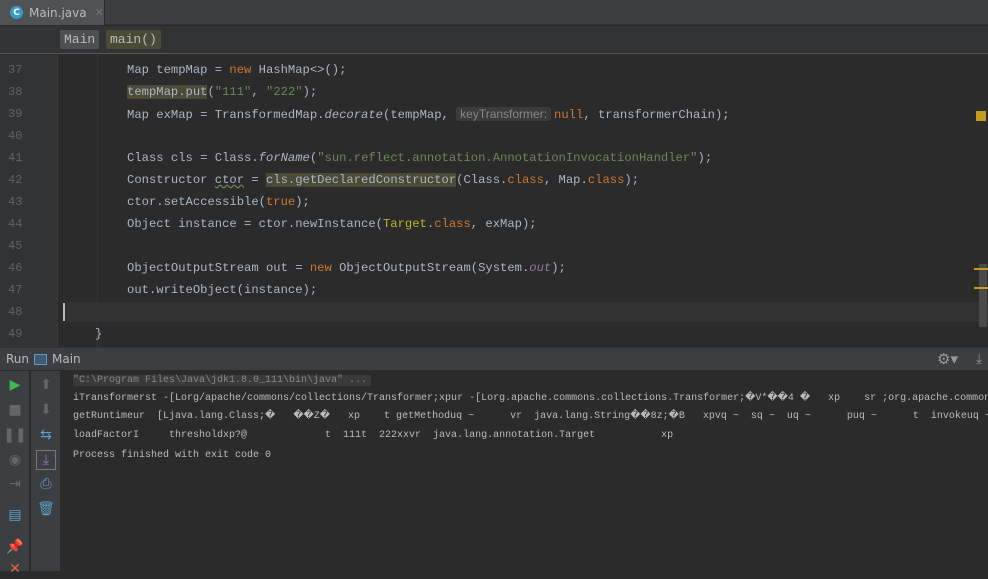 The height and width of the screenshot is (579, 988). I want to click on gear-icon: ⚙▾, so click(947, 359).